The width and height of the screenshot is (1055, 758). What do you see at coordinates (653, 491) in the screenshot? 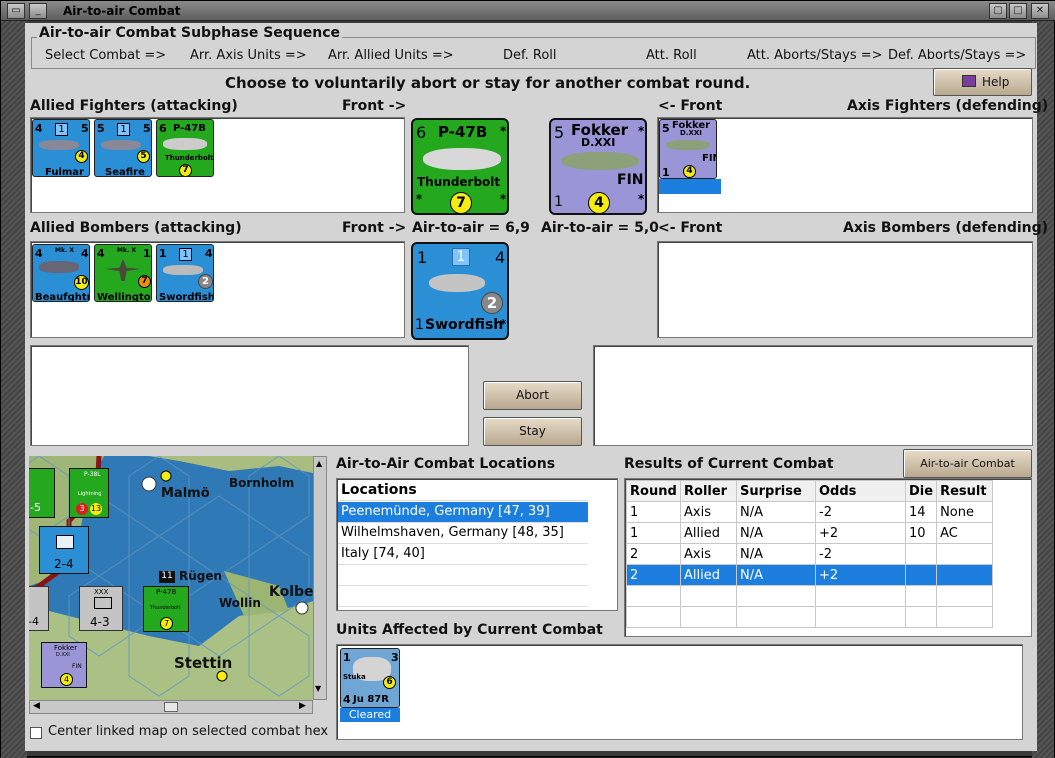
I see `col-round: Round` at bounding box center [653, 491].